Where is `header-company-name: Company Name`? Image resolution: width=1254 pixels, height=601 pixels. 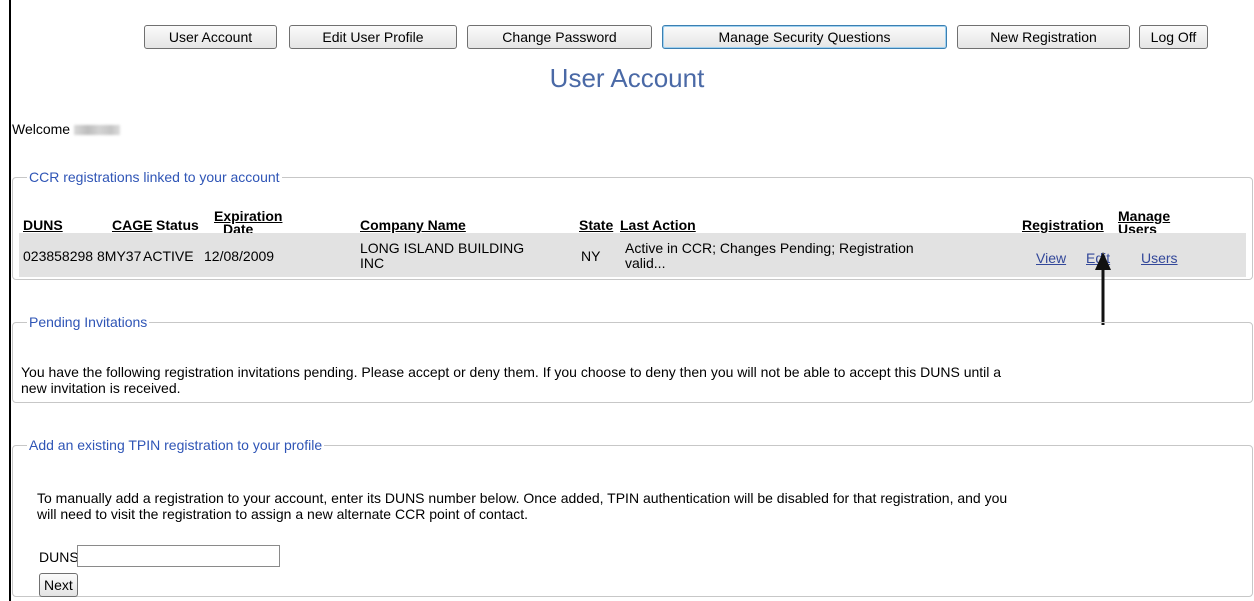 header-company-name: Company Name is located at coordinates (413, 225).